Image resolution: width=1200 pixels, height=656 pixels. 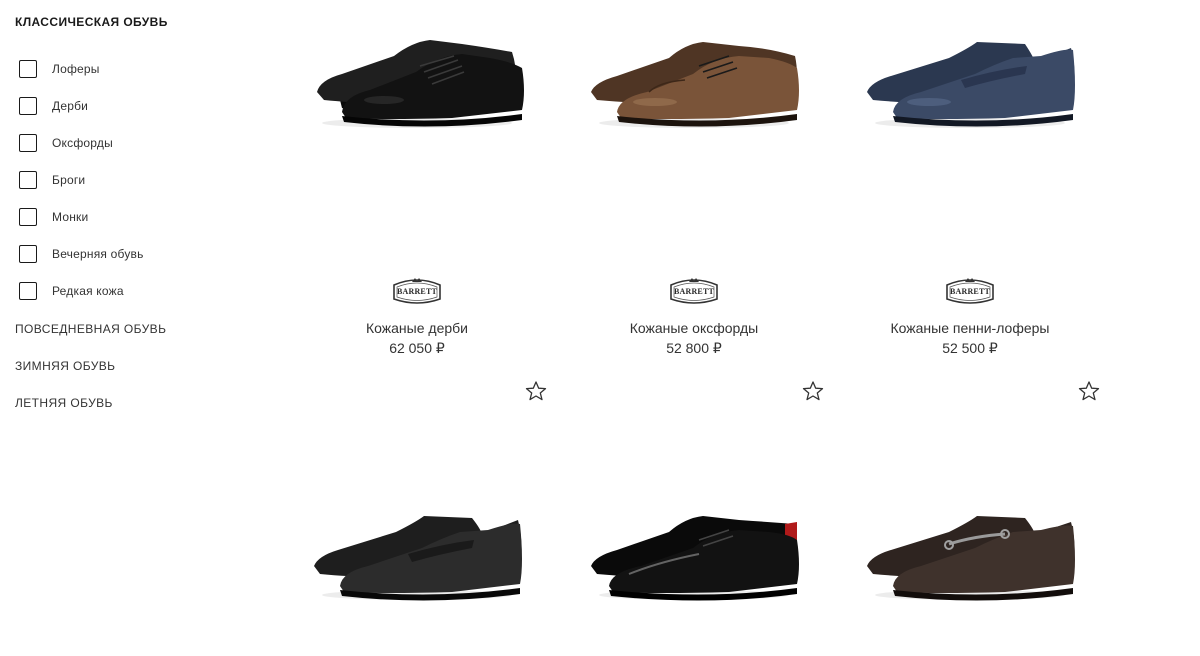 I want to click on category-winter-shoes: ЗИМНЯЯ ОБУВЬ, so click(x=90, y=377).